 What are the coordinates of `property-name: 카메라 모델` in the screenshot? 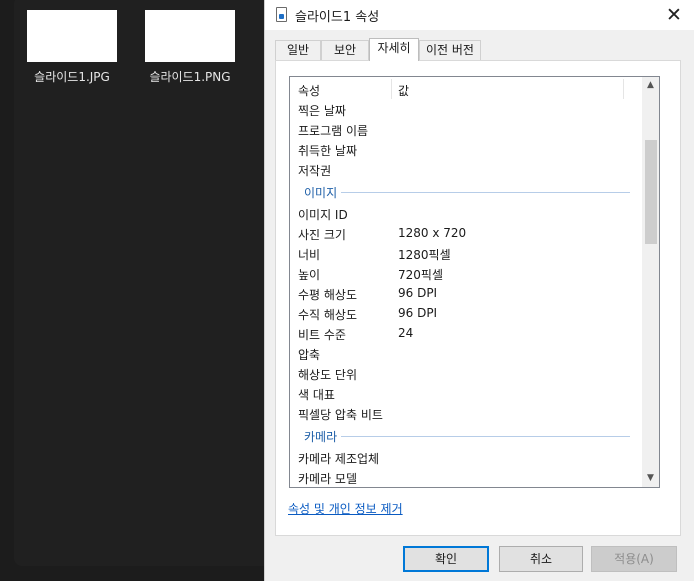 It's located at (328, 479).